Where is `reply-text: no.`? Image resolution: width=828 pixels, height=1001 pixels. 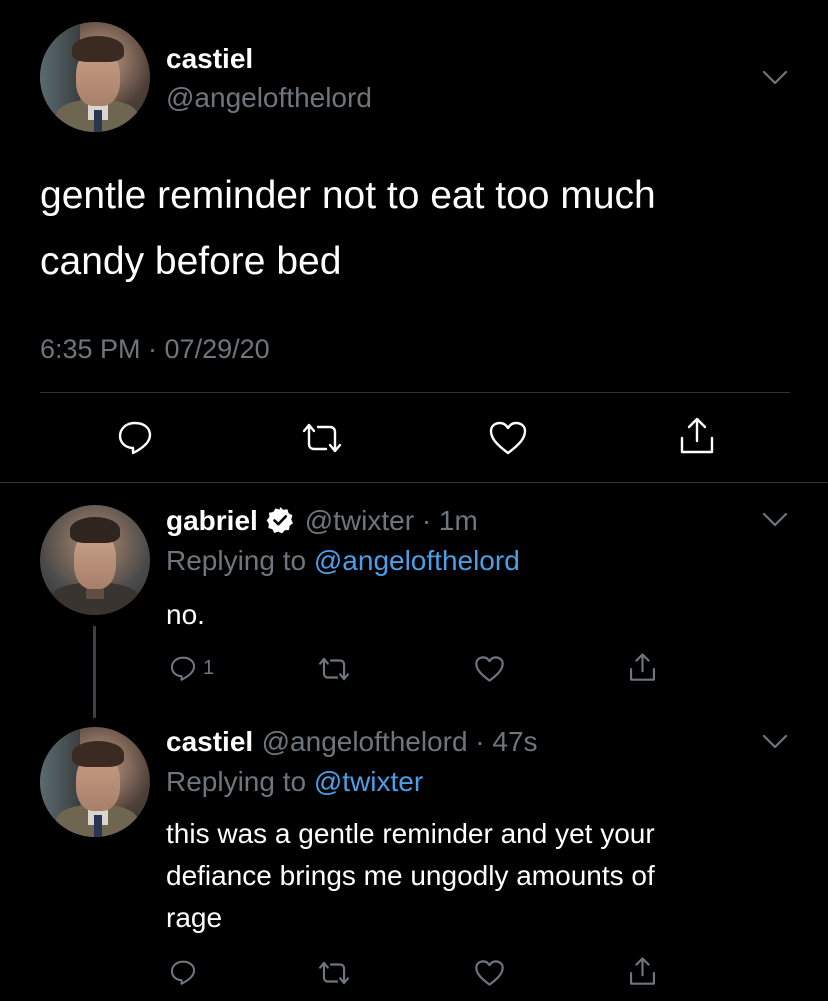
reply-text: no. is located at coordinates (185, 614).